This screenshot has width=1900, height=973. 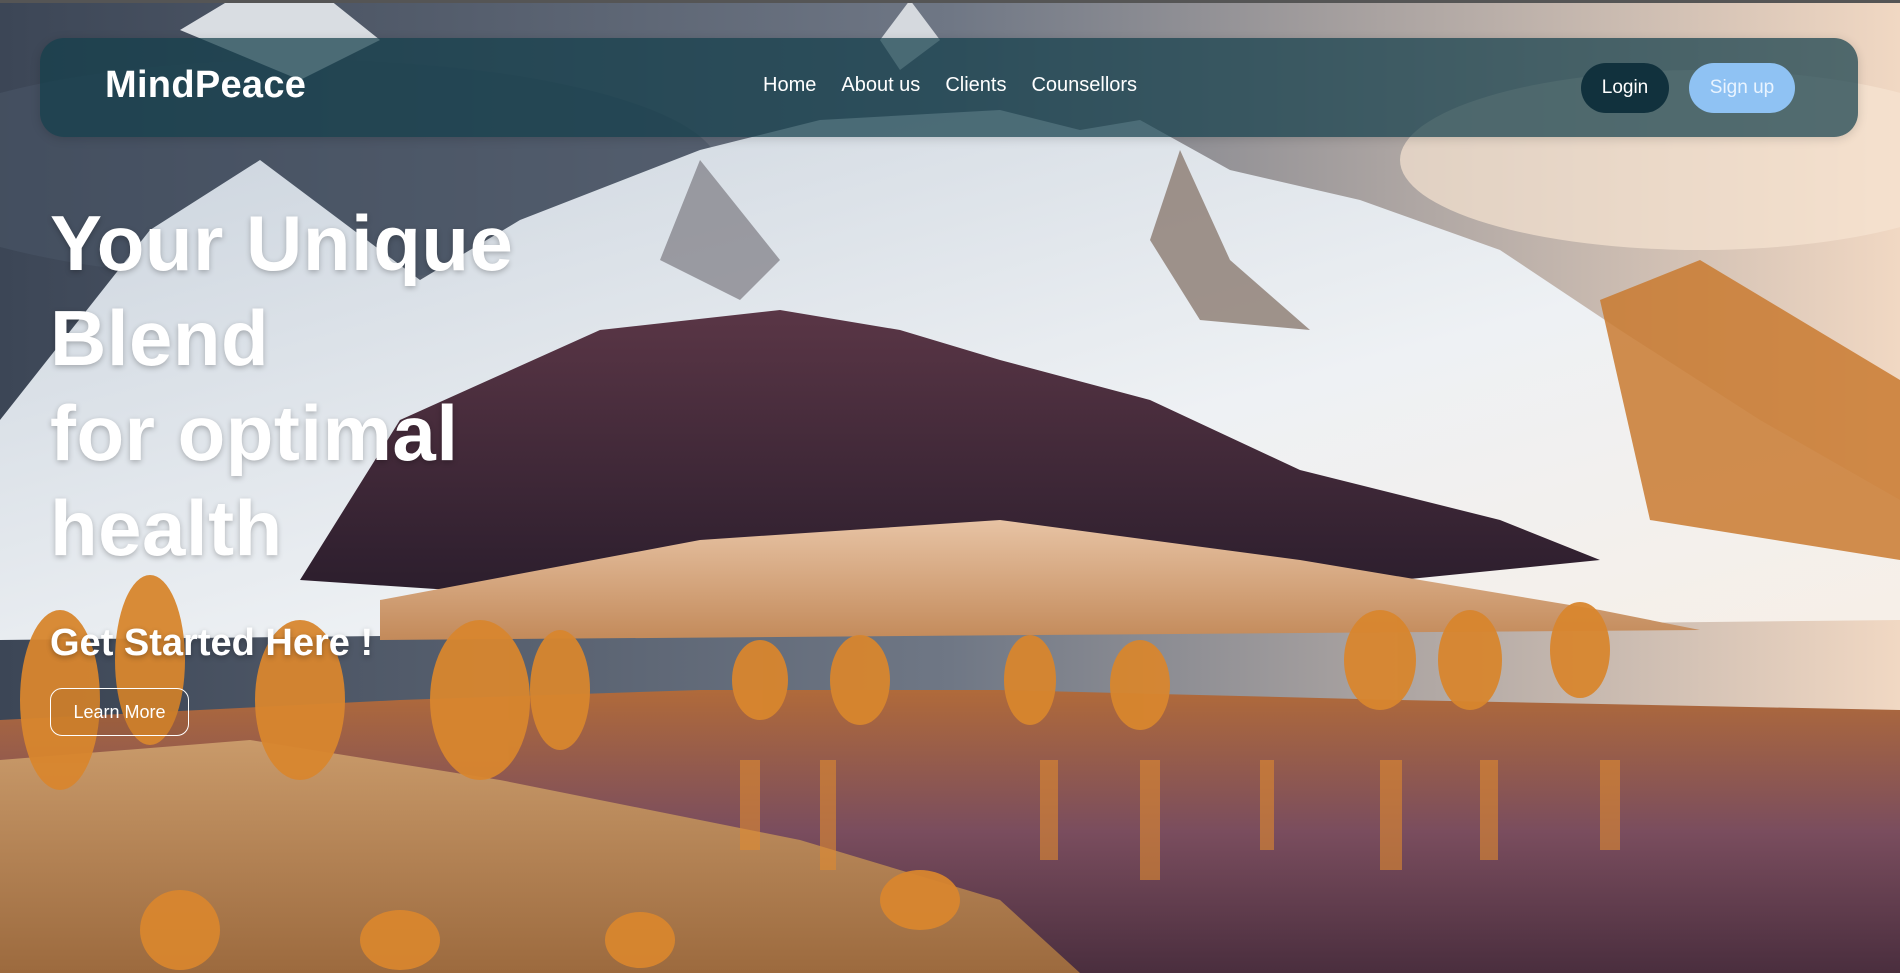 I want to click on headline-line-1: Your Unique, so click(x=282, y=243).